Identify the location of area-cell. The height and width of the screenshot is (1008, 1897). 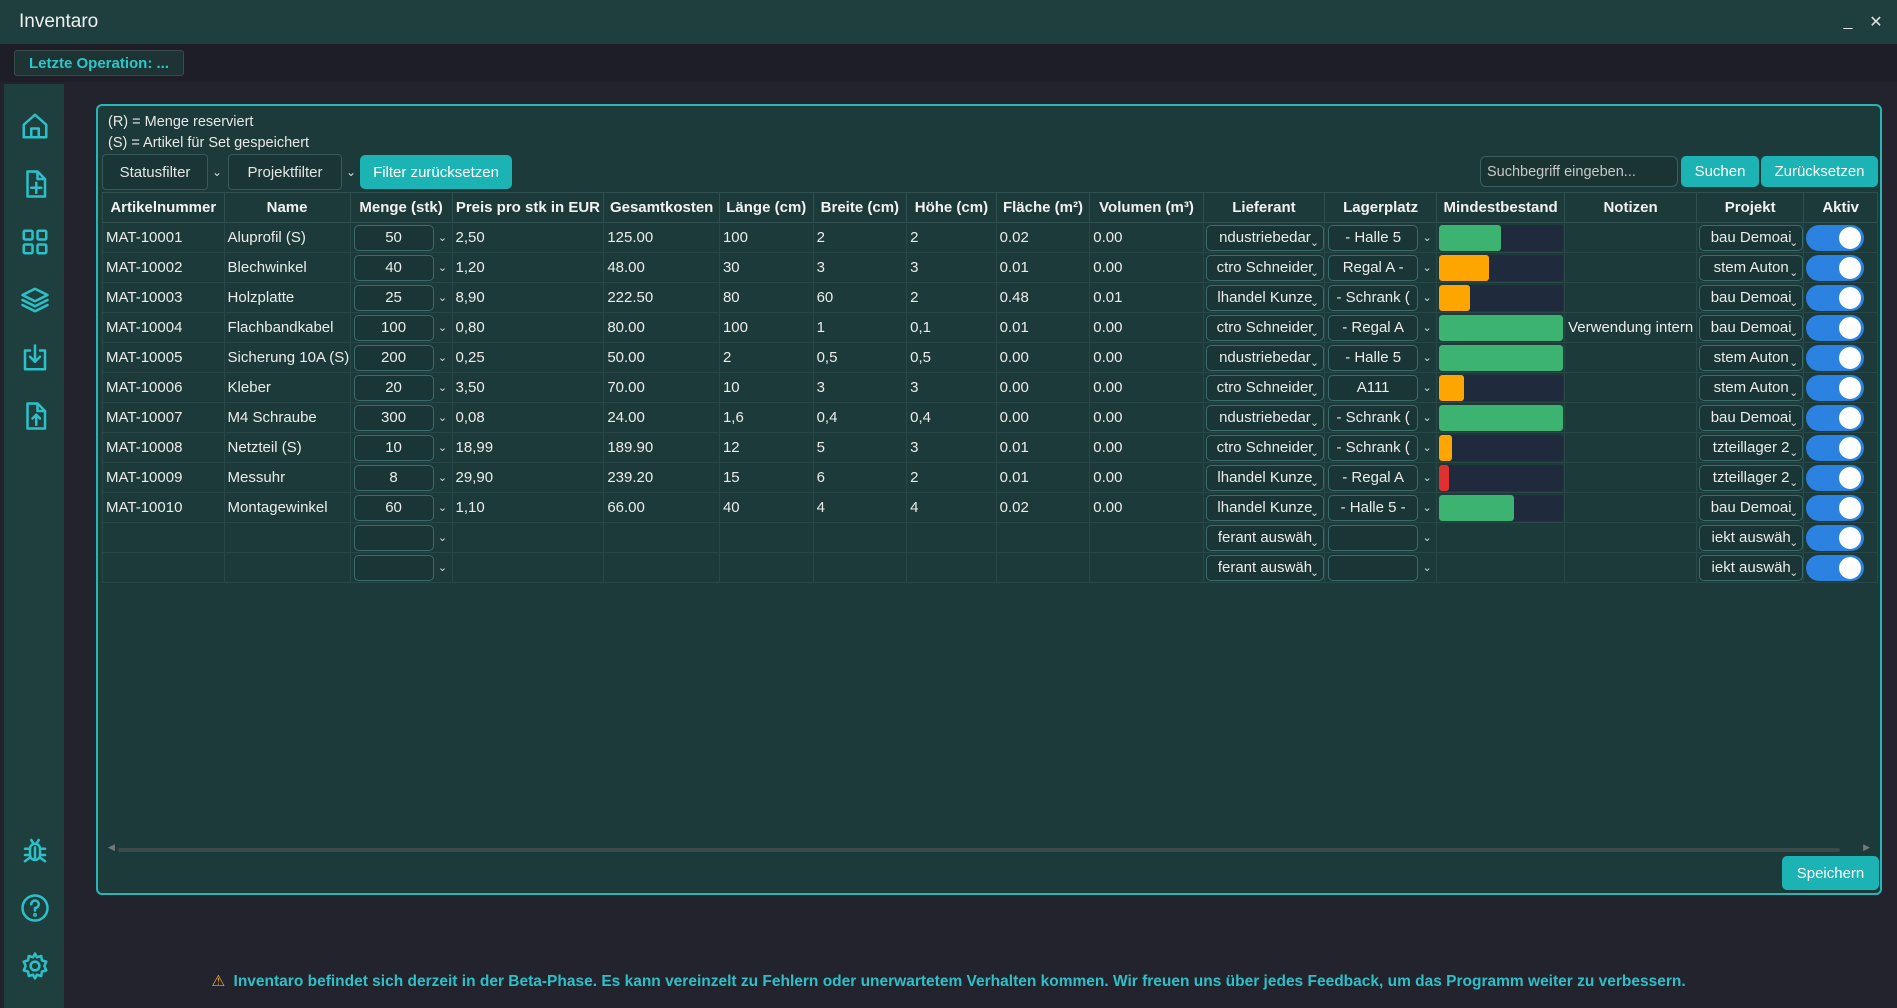
(1043, 537).